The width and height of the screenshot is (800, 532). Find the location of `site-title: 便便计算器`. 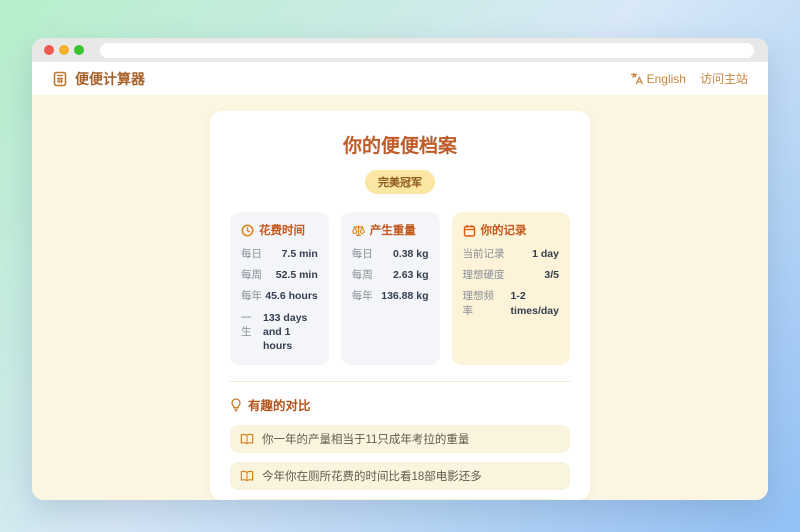

site-title: 便便计算器 is located at coordinates (110, 78).